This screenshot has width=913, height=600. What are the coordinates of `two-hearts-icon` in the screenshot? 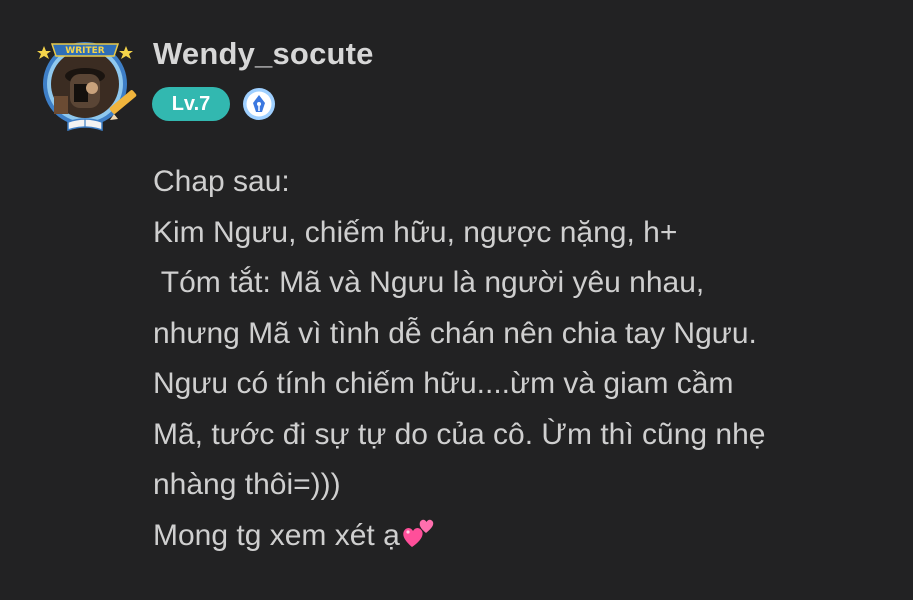 It's located at (419, 540).